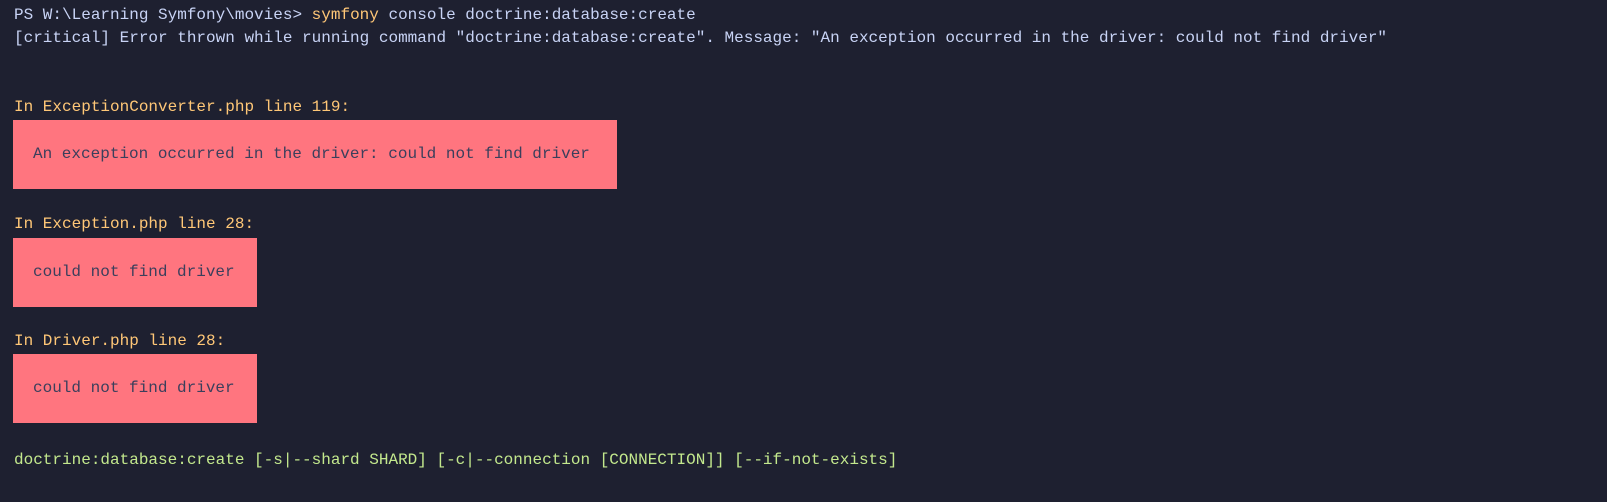  Describe the element at coordinates (120, 341) in the screenshot. I see `exception-location: In Driver.php line 28:` at that location.